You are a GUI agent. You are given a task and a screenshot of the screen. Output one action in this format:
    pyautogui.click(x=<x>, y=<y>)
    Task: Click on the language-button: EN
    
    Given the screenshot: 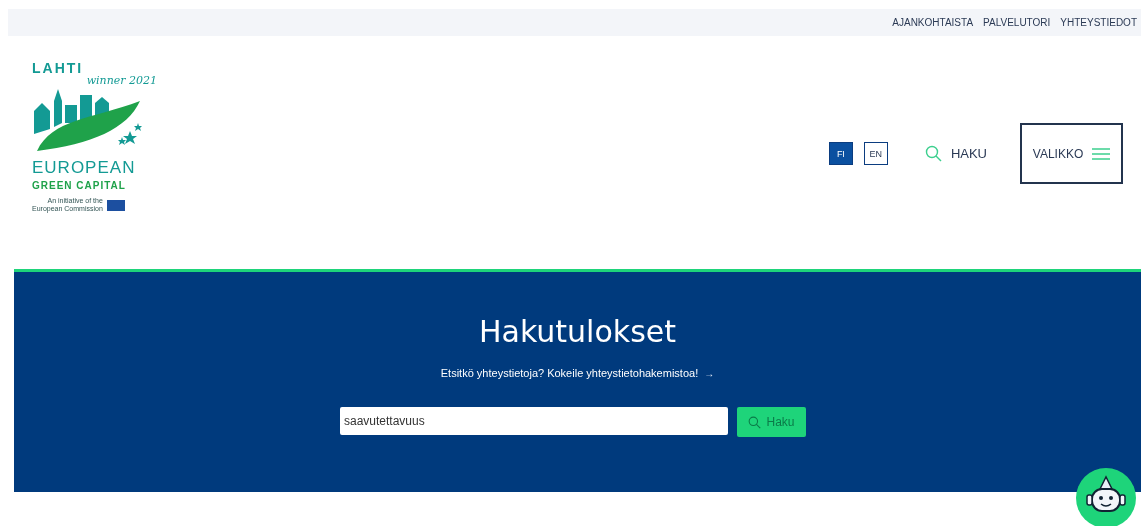 What is the action you would take?
    pyautogui.click(x=875, y=153)
    